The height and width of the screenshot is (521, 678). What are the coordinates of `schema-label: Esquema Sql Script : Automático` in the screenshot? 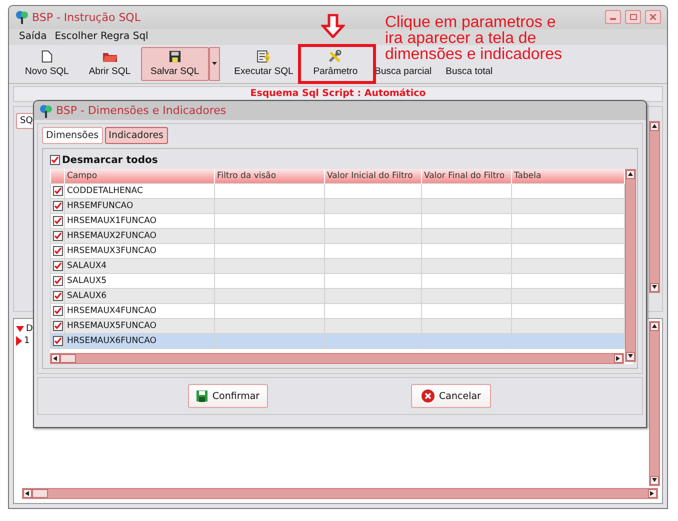 It's located at (338, 94).